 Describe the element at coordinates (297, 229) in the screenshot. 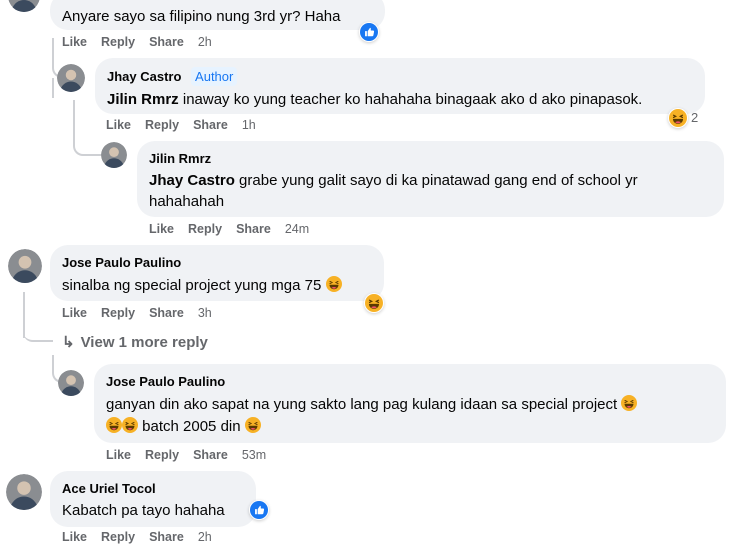

I see `timestamp: 24m` at that location.